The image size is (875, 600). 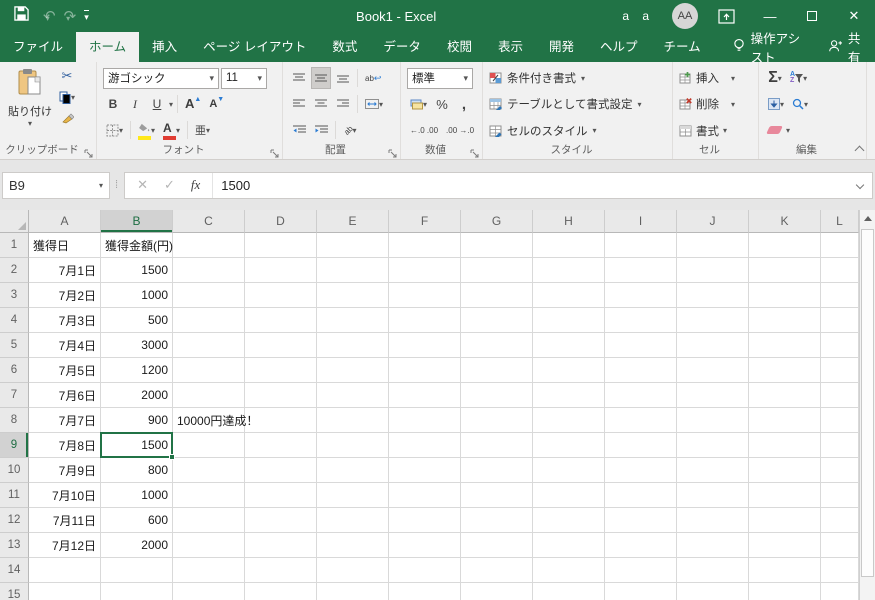 I want to click on delete-cells-button: 削除 ▾, so click(x=707, y=104).